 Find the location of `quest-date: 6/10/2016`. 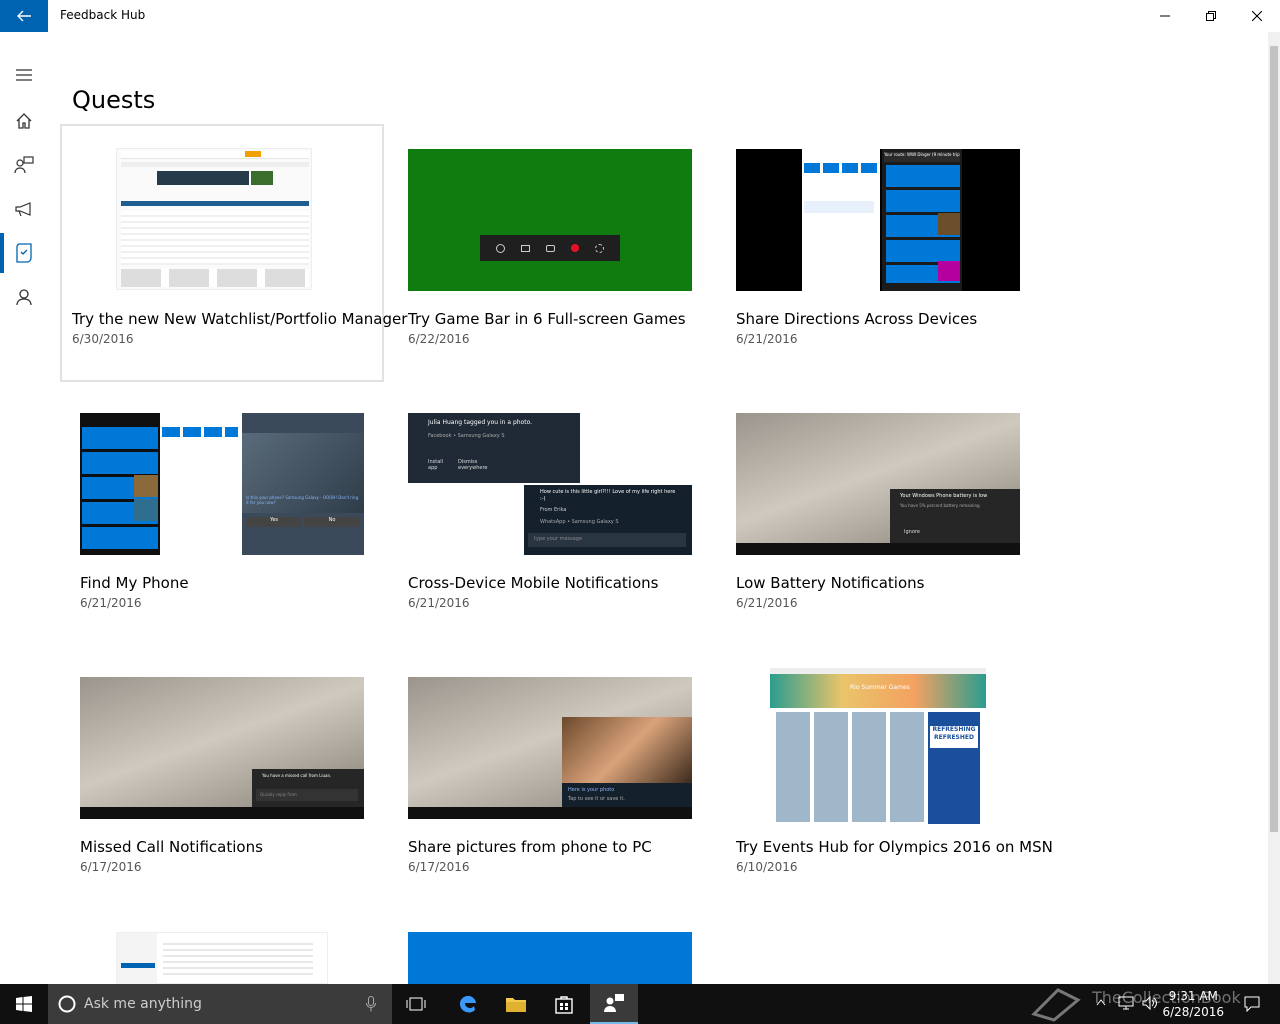

quest-date: 6/10/2016 is located at coordinates (767, 867).